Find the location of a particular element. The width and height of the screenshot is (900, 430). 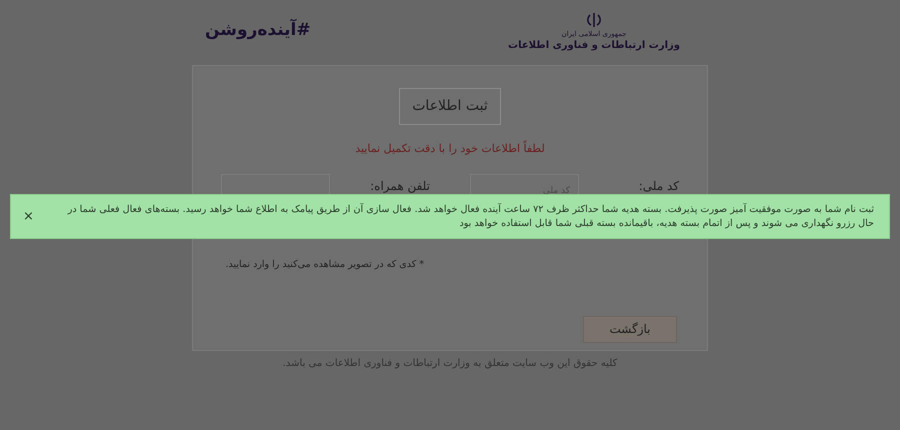

captcha-note: * کدی که در تصویر مشاهده می‌کنید را وارد نمایید. is located at coordinates (324, 265).